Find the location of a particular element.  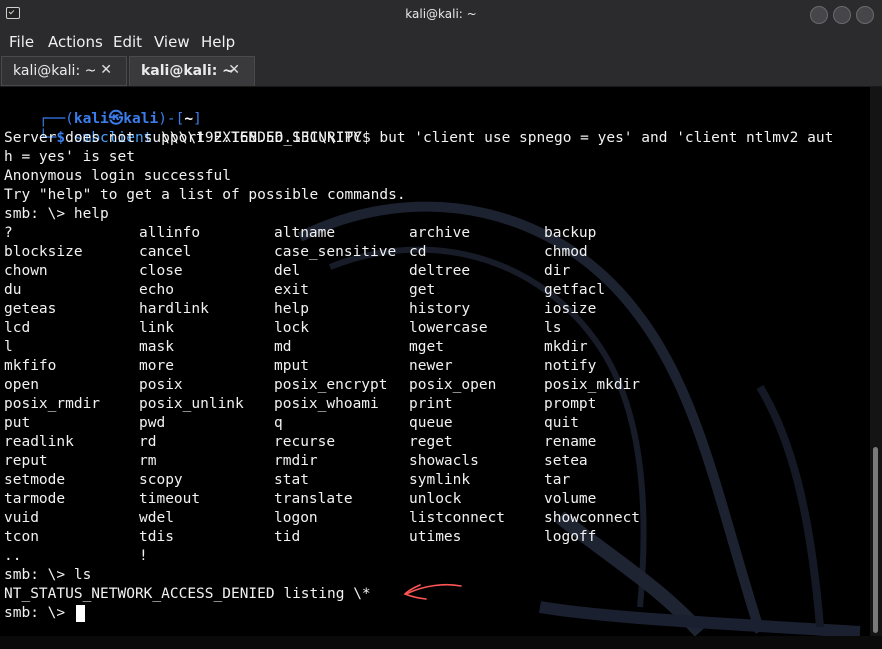

output-line: Anonymous login successful is located at coordinates (117, 176).